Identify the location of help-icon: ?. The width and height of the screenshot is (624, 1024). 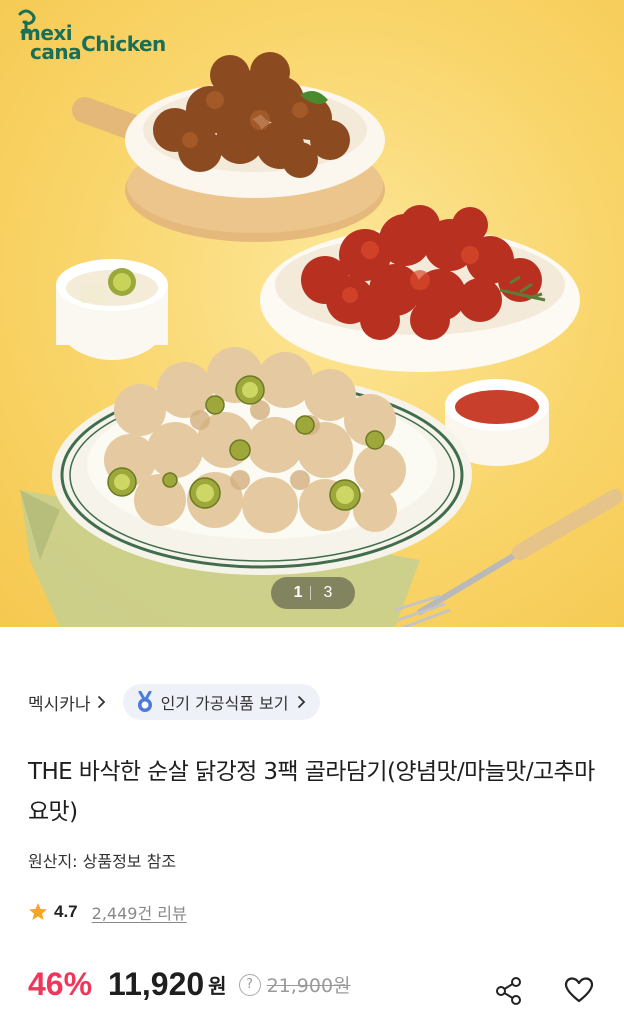
(249, 984).